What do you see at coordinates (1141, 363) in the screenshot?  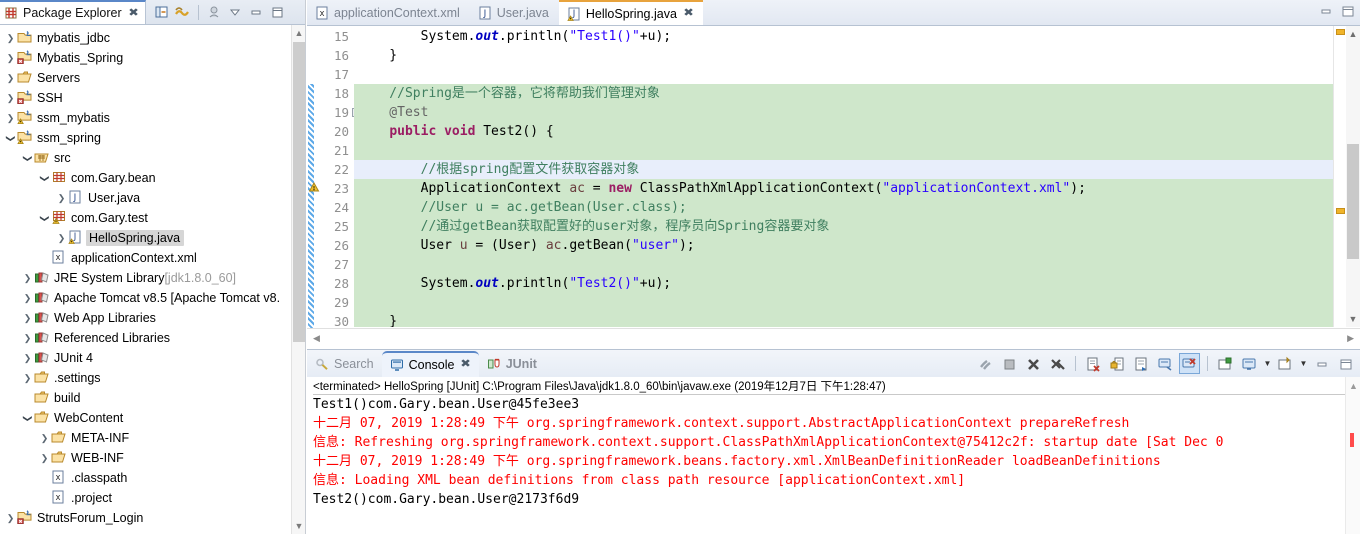 I see `word-wrap-icon` at bounding box center [1141, 363].